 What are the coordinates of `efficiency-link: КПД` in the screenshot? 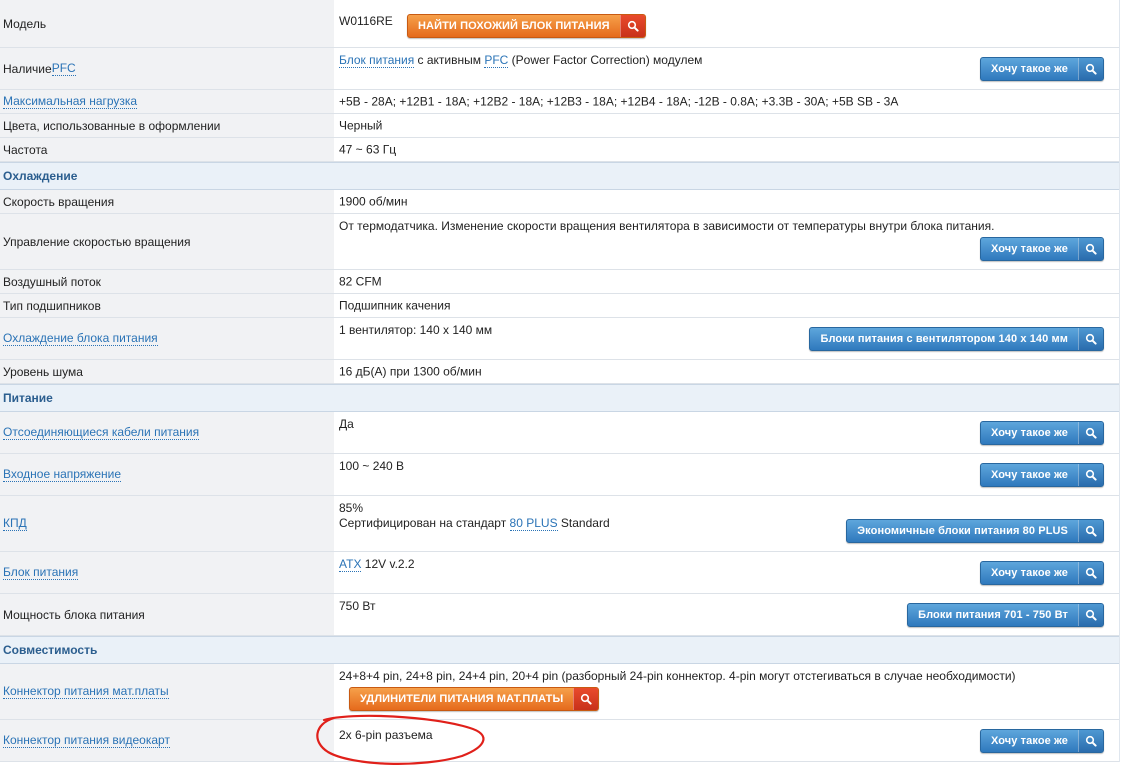 It's located at (15, 523).